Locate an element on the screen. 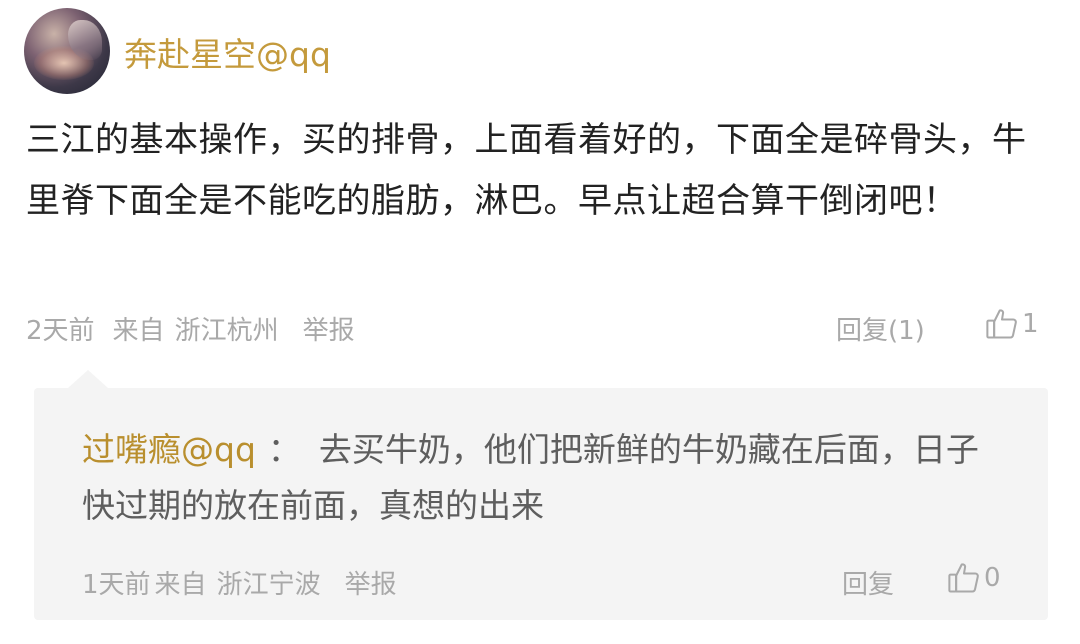 The image size is (1080, 644). post-reply-button: 回复(1) is located at coordinates (880, 328).